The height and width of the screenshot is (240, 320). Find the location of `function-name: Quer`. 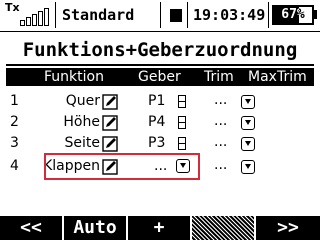

function-name: Quer is located at coordinates (82, 101).